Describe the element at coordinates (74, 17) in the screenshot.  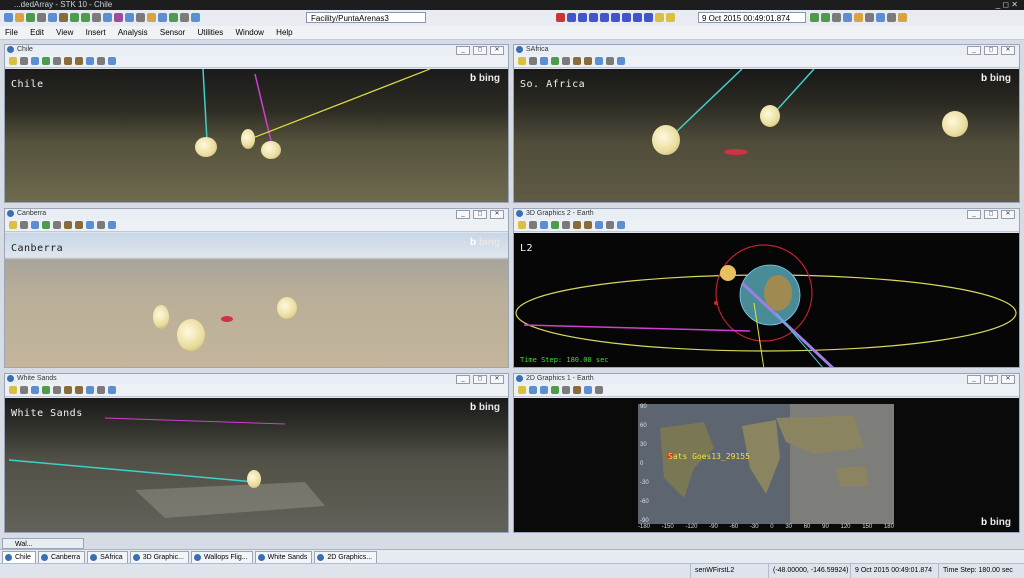
I see `arrow-down-icon` at that location.